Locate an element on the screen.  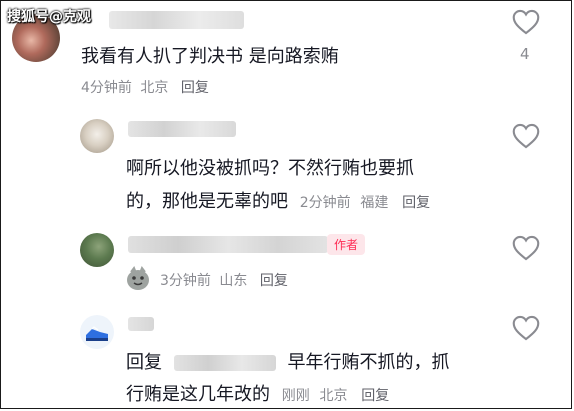
comment-text-line2: 的，那他是无辜的吧 2分钟前 福建 回复 is located at coordinates (278, 200).